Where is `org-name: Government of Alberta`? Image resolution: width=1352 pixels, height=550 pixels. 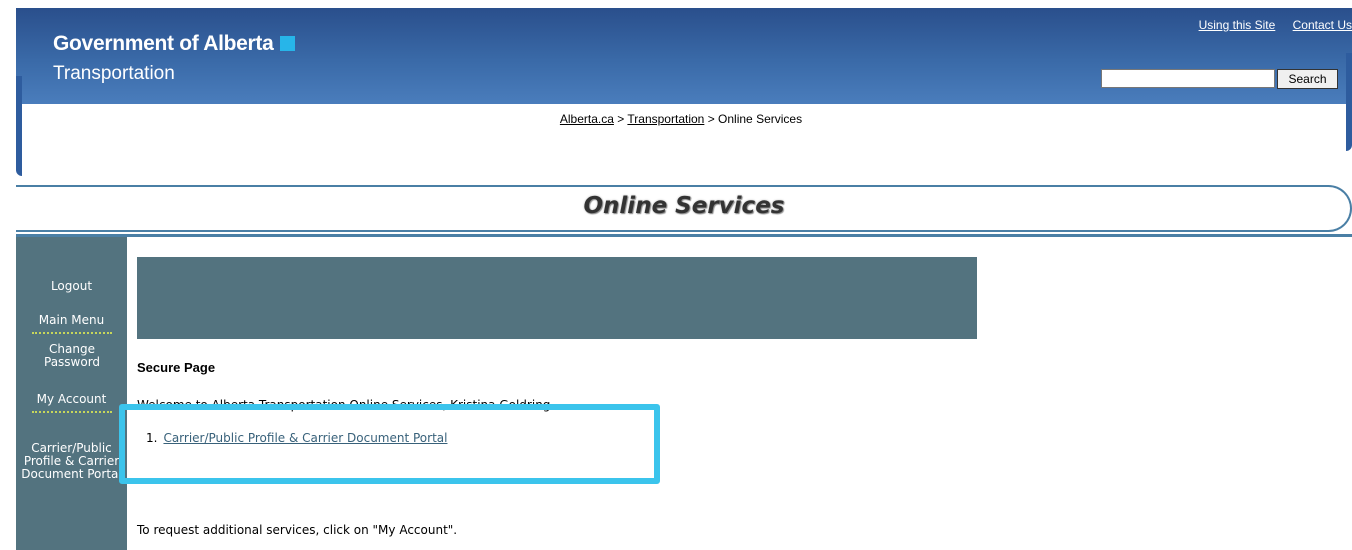
org-name: Government of Alberta is located at coordinates (163, 43).